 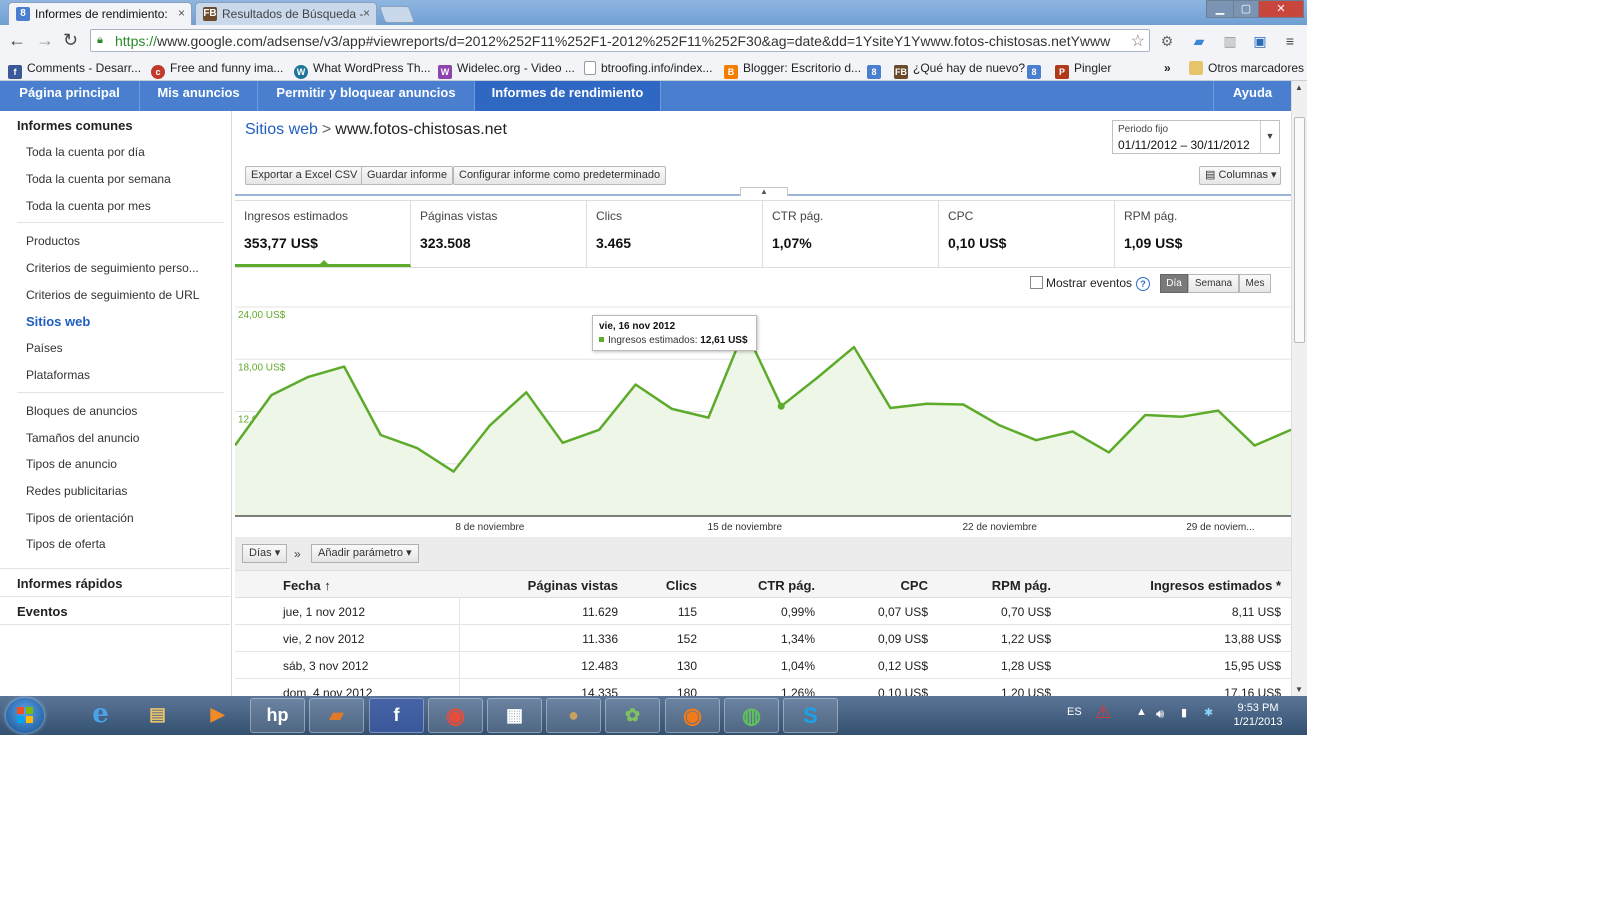 I want to click on tab-my-ads: Mis anuncios, so click(x=199, y=96).